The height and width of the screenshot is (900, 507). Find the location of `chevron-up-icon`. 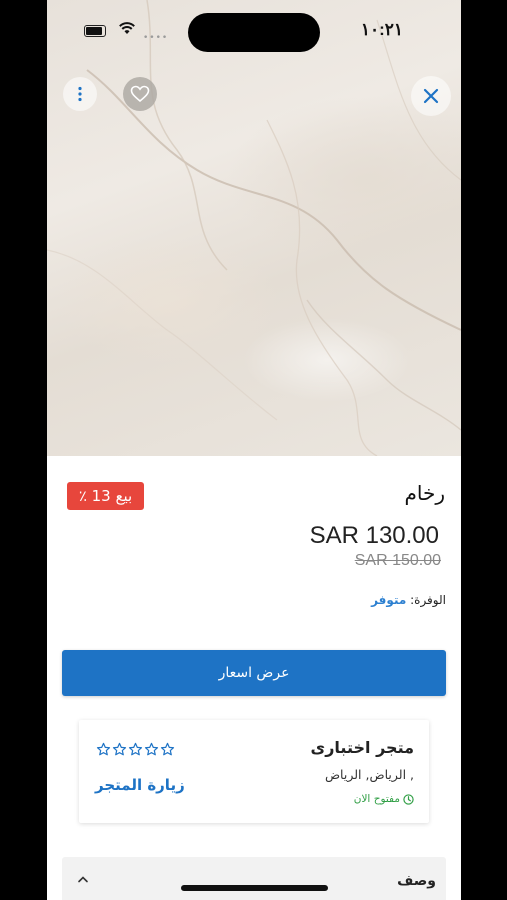

chevron-up-icon is located at coordinates (83, 879).